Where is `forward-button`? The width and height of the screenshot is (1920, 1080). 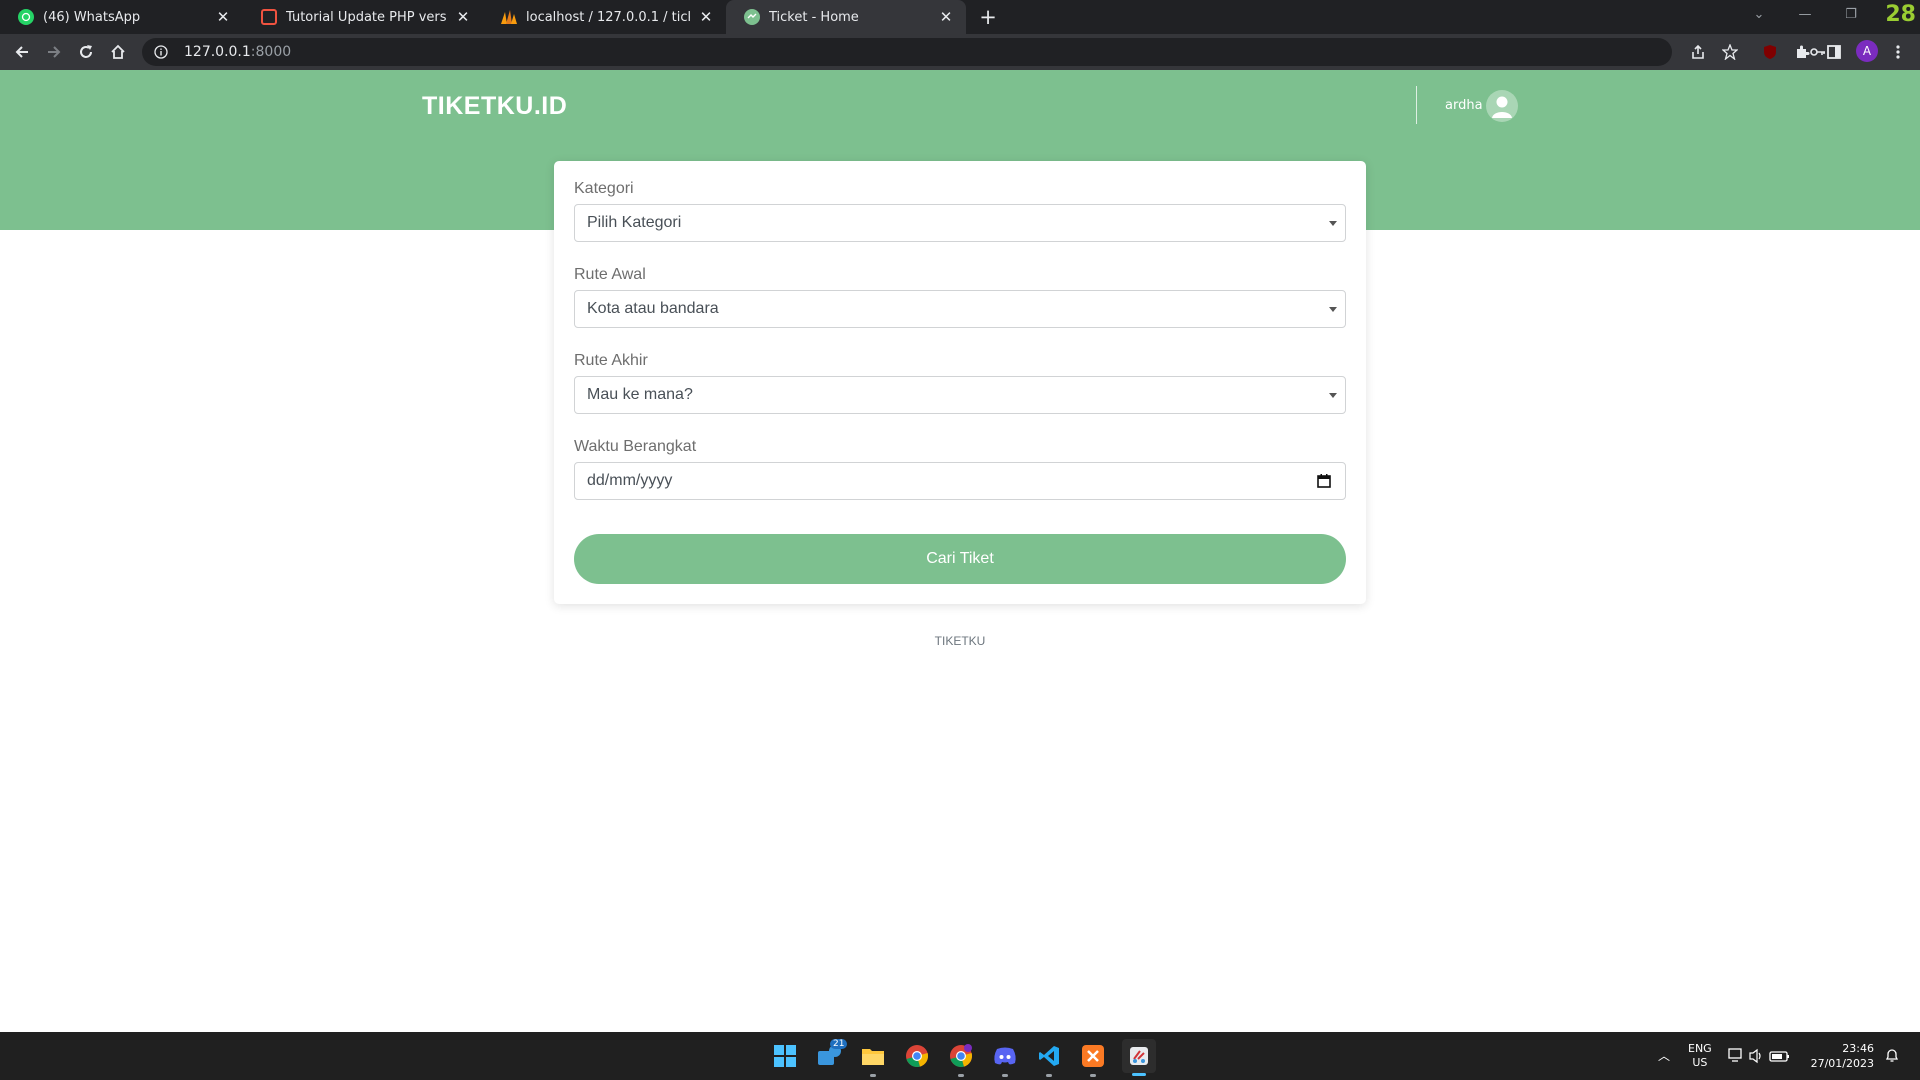 forward-button is located at coordinates (54, 52).